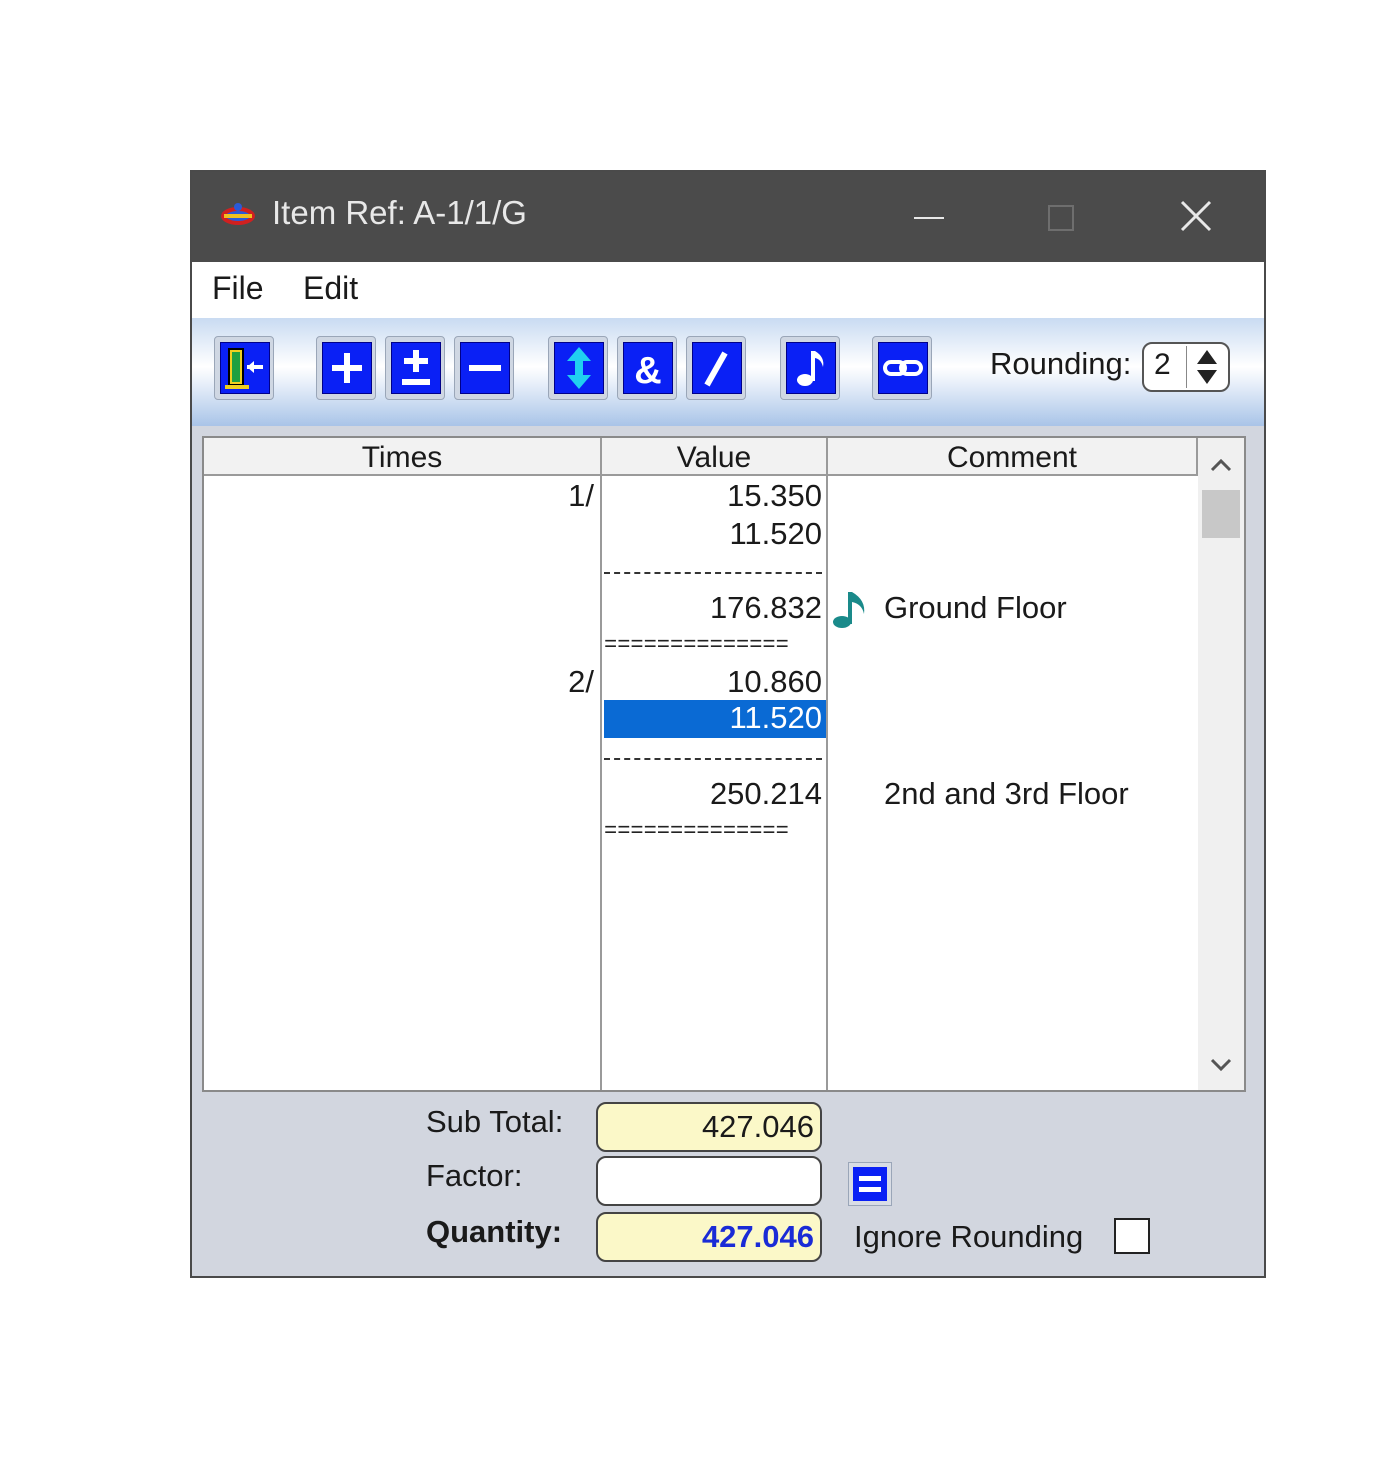 This screenshot has width=1400, height=1482. I want to click on divide-button, so click(716, 368).